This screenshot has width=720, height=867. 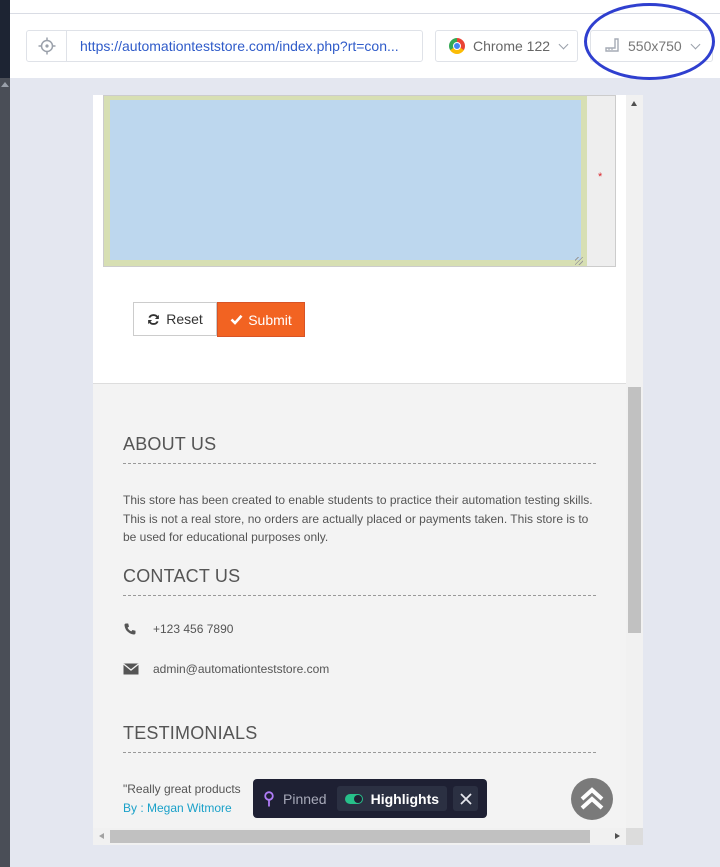 I want to click on locate-target-icon, so click(x=47, y=46).